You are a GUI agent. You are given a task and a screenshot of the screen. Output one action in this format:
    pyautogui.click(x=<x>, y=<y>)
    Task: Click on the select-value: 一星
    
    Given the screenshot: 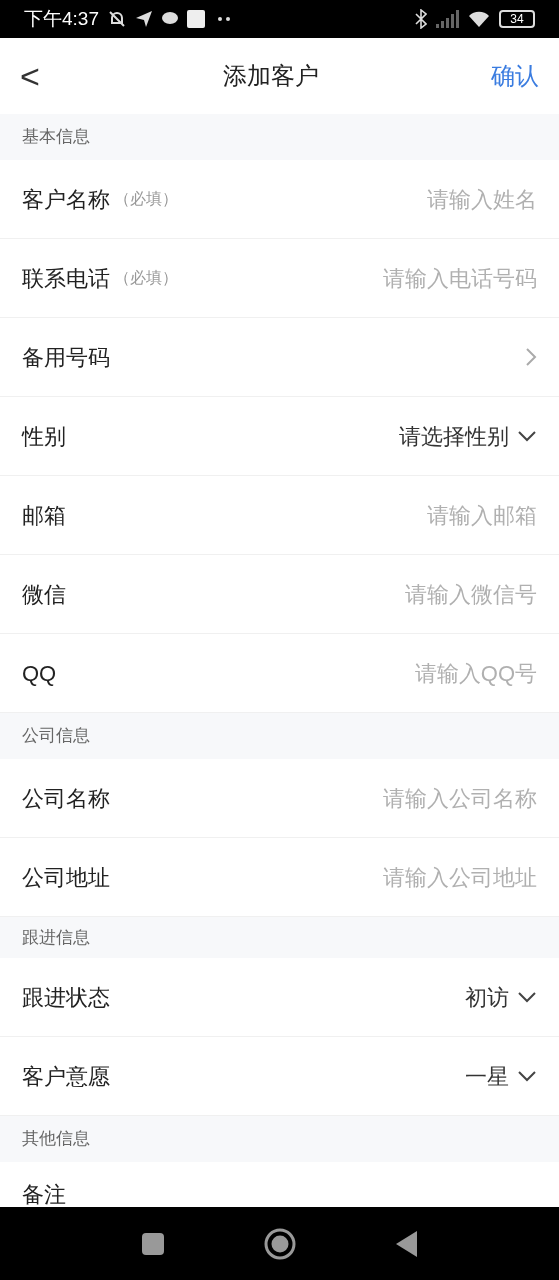 What is the action you would take?
    pyautogui.click(x=487, y=1076)
    